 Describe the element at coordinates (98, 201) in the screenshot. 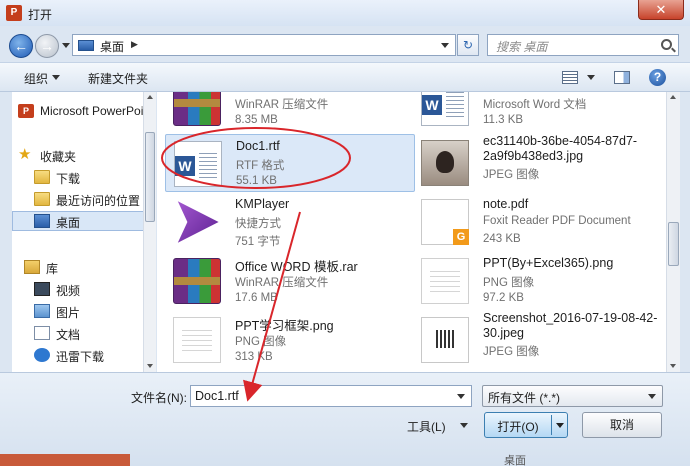

I see `sidebar-item-label: 最近访问的位置` at that location.